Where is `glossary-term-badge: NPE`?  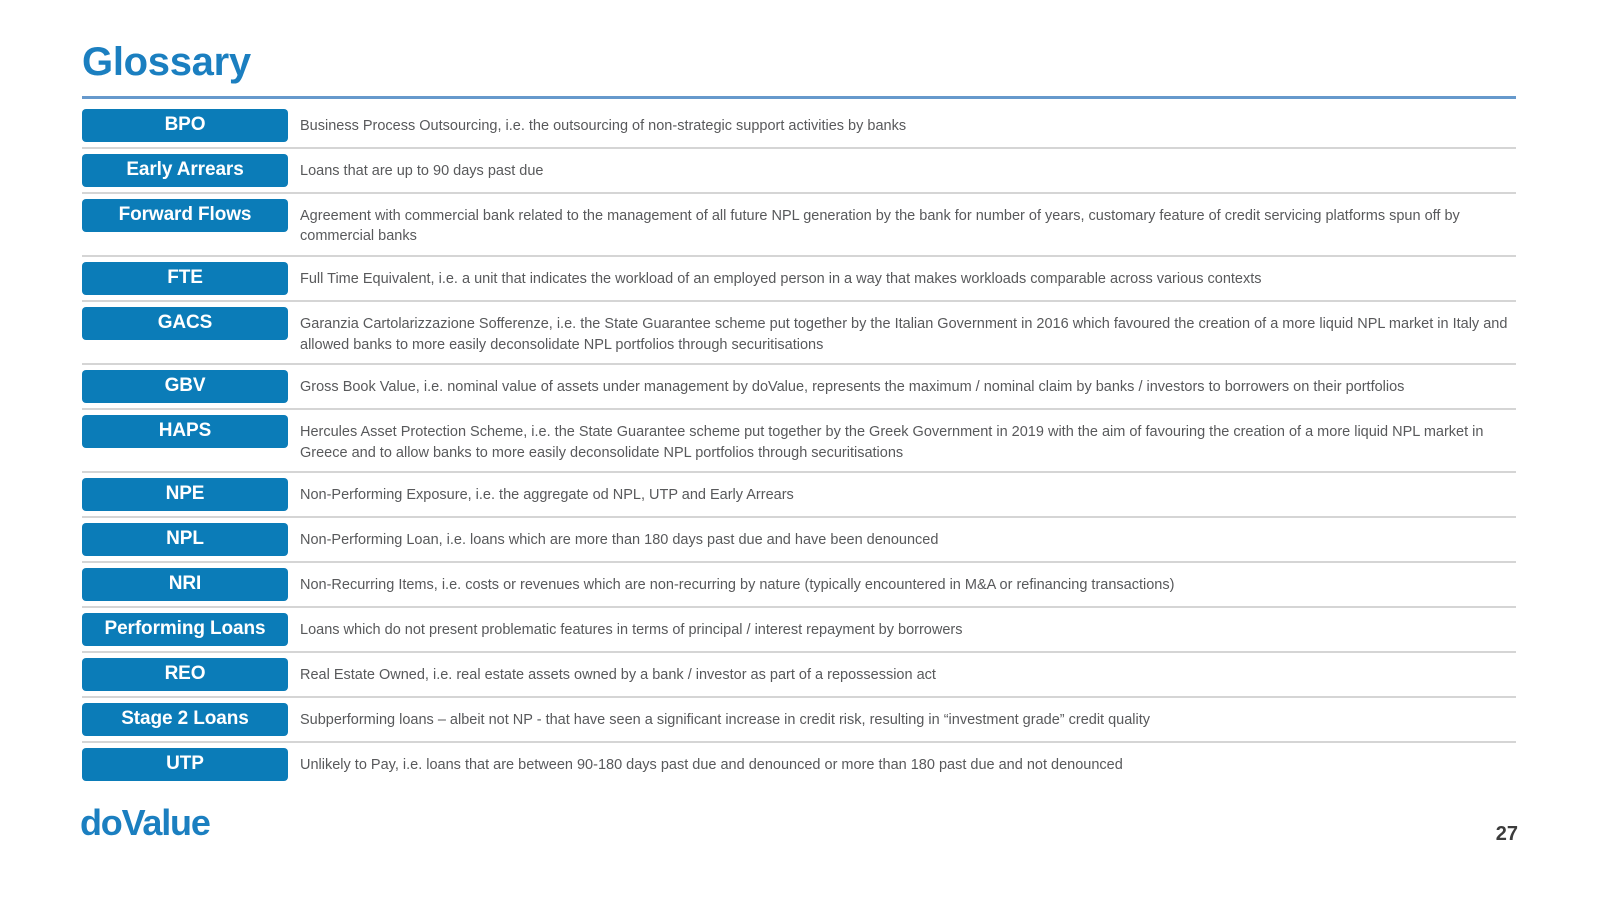
glossary-term-badge: NPE is located at coordinates (185, 495).